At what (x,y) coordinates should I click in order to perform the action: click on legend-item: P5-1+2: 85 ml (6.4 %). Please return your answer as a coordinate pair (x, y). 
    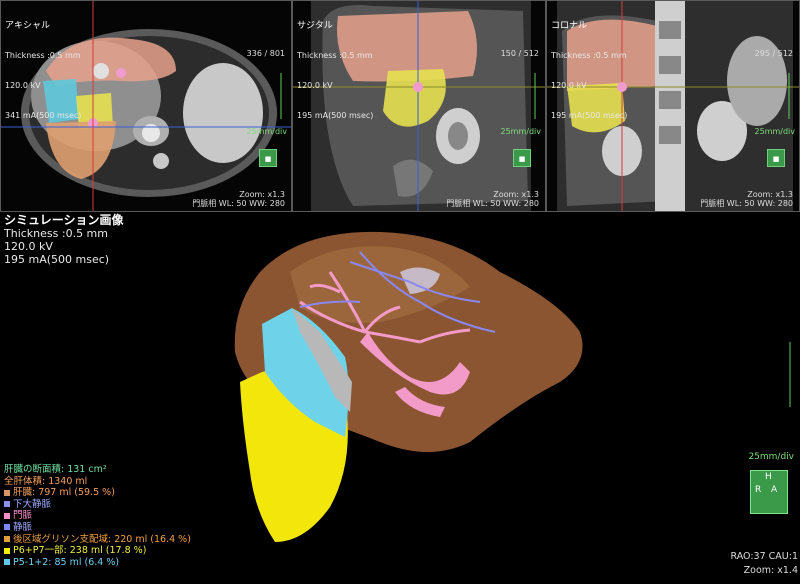
    Looking at the image, I should click on (97, 563).